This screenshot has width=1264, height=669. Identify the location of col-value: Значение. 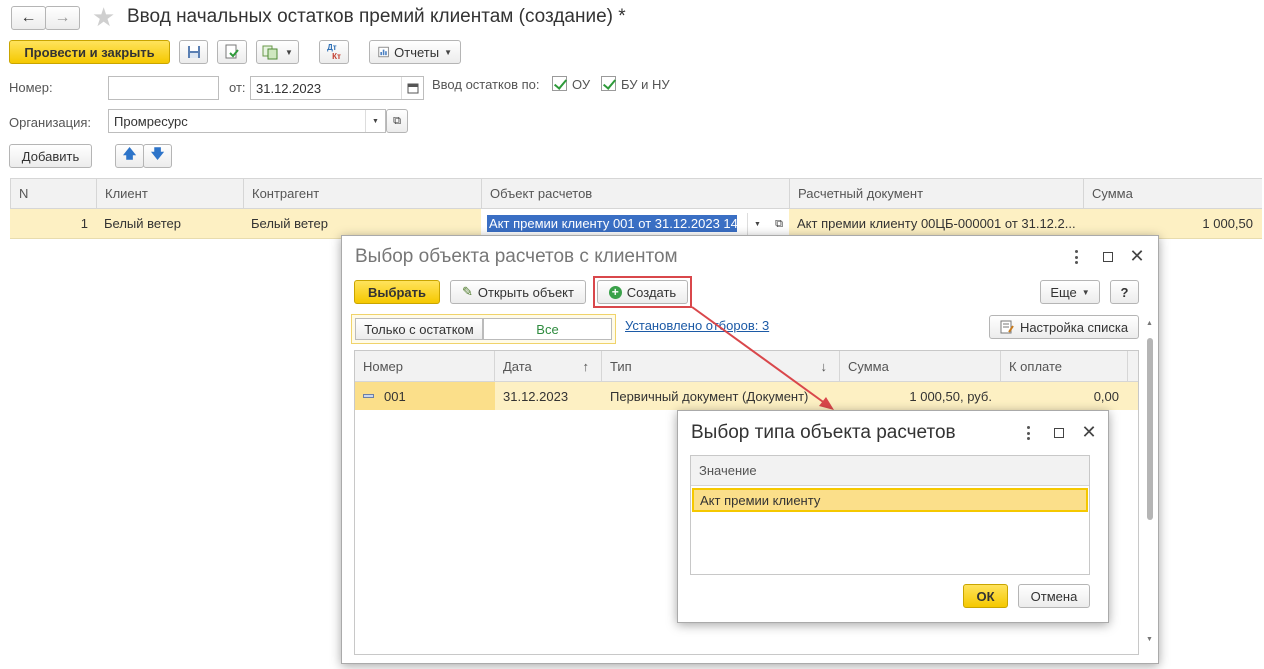
(890, 470).